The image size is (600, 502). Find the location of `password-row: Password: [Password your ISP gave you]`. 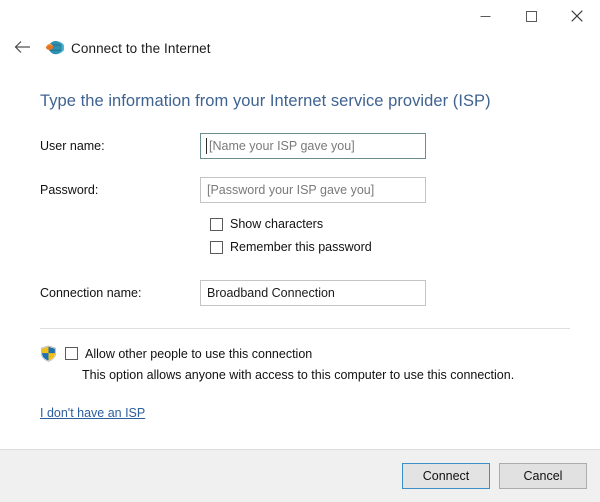

password-row: Password: [Password your ISP gave you] is located at coordinates (305, 190).